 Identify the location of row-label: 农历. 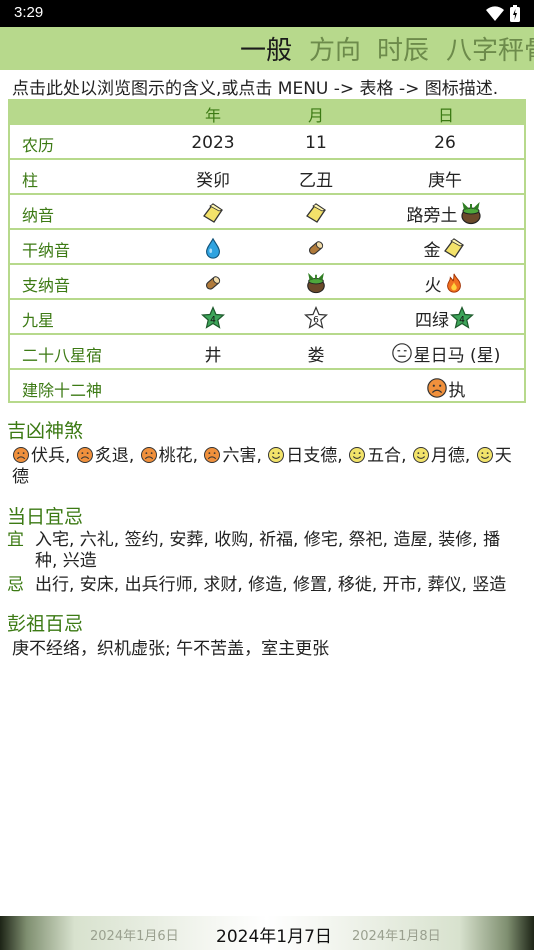
(38, 145).